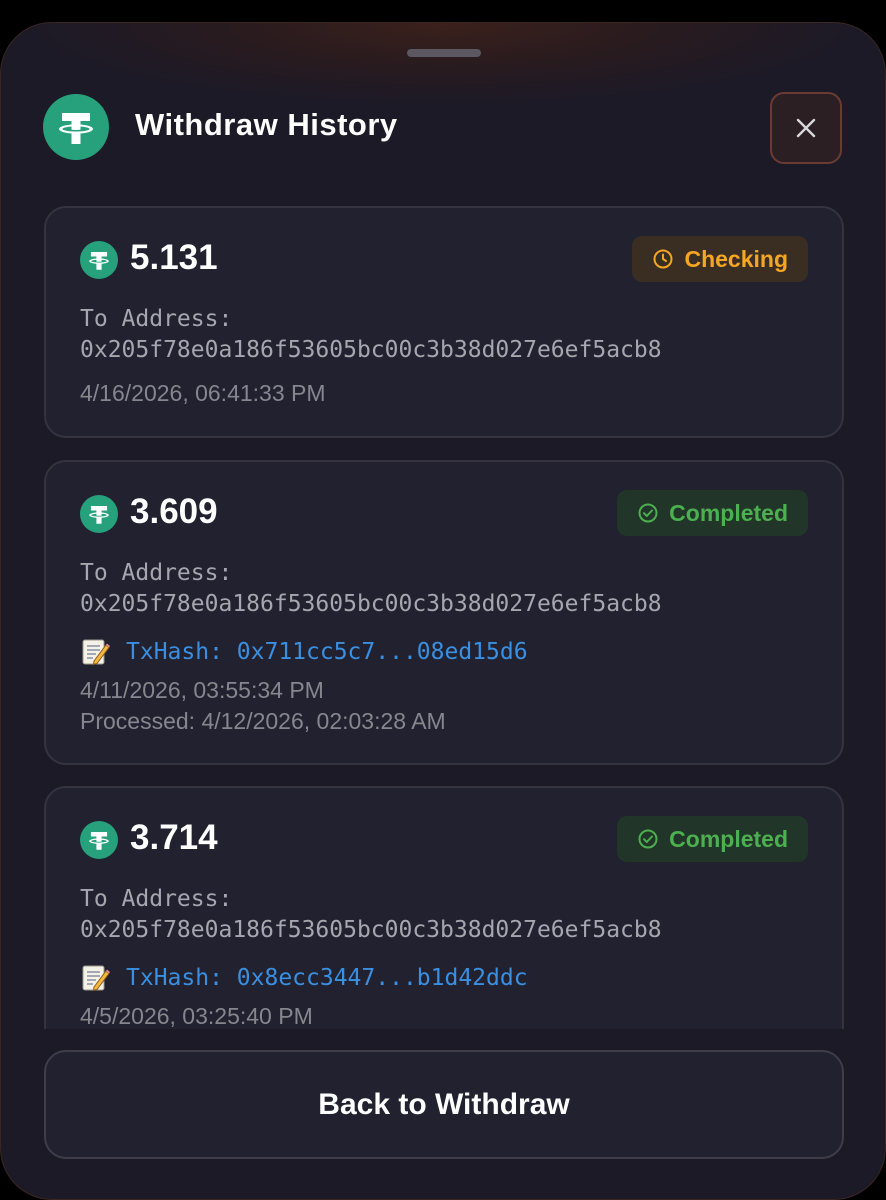 The height and width of the screenshot is (1200, 886). What do you see at coordinates (444, 1104) in the screenshot?
I see `back-to-withdraw-button: Back to Withdraw` at bounding box center [444, 1104].